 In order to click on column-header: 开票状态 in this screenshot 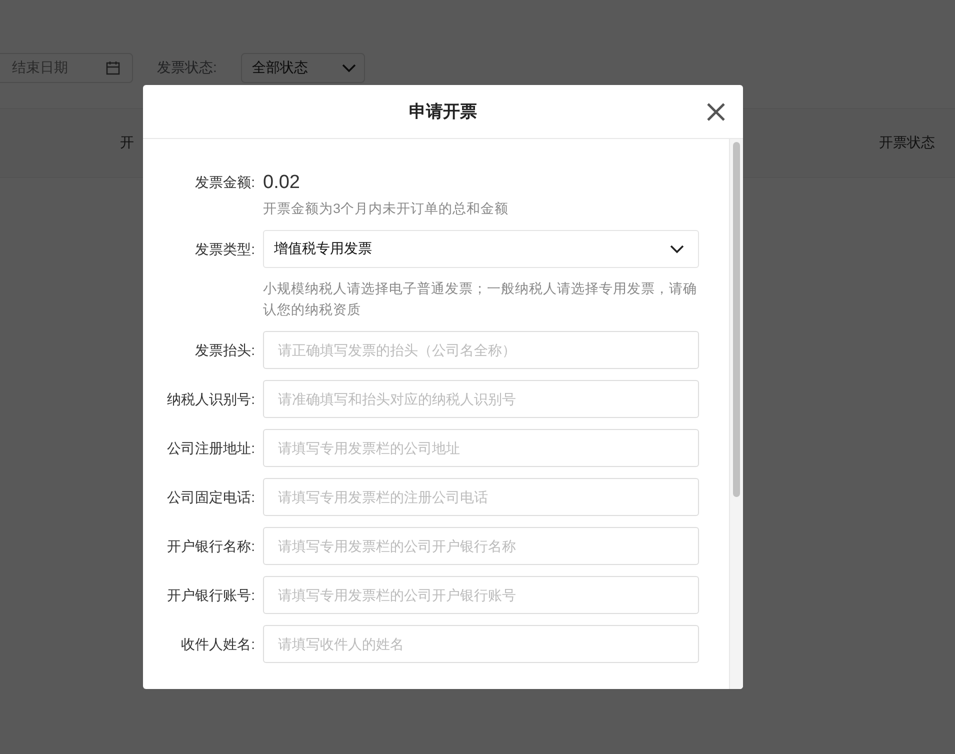, I will do `click(907, 143)`.